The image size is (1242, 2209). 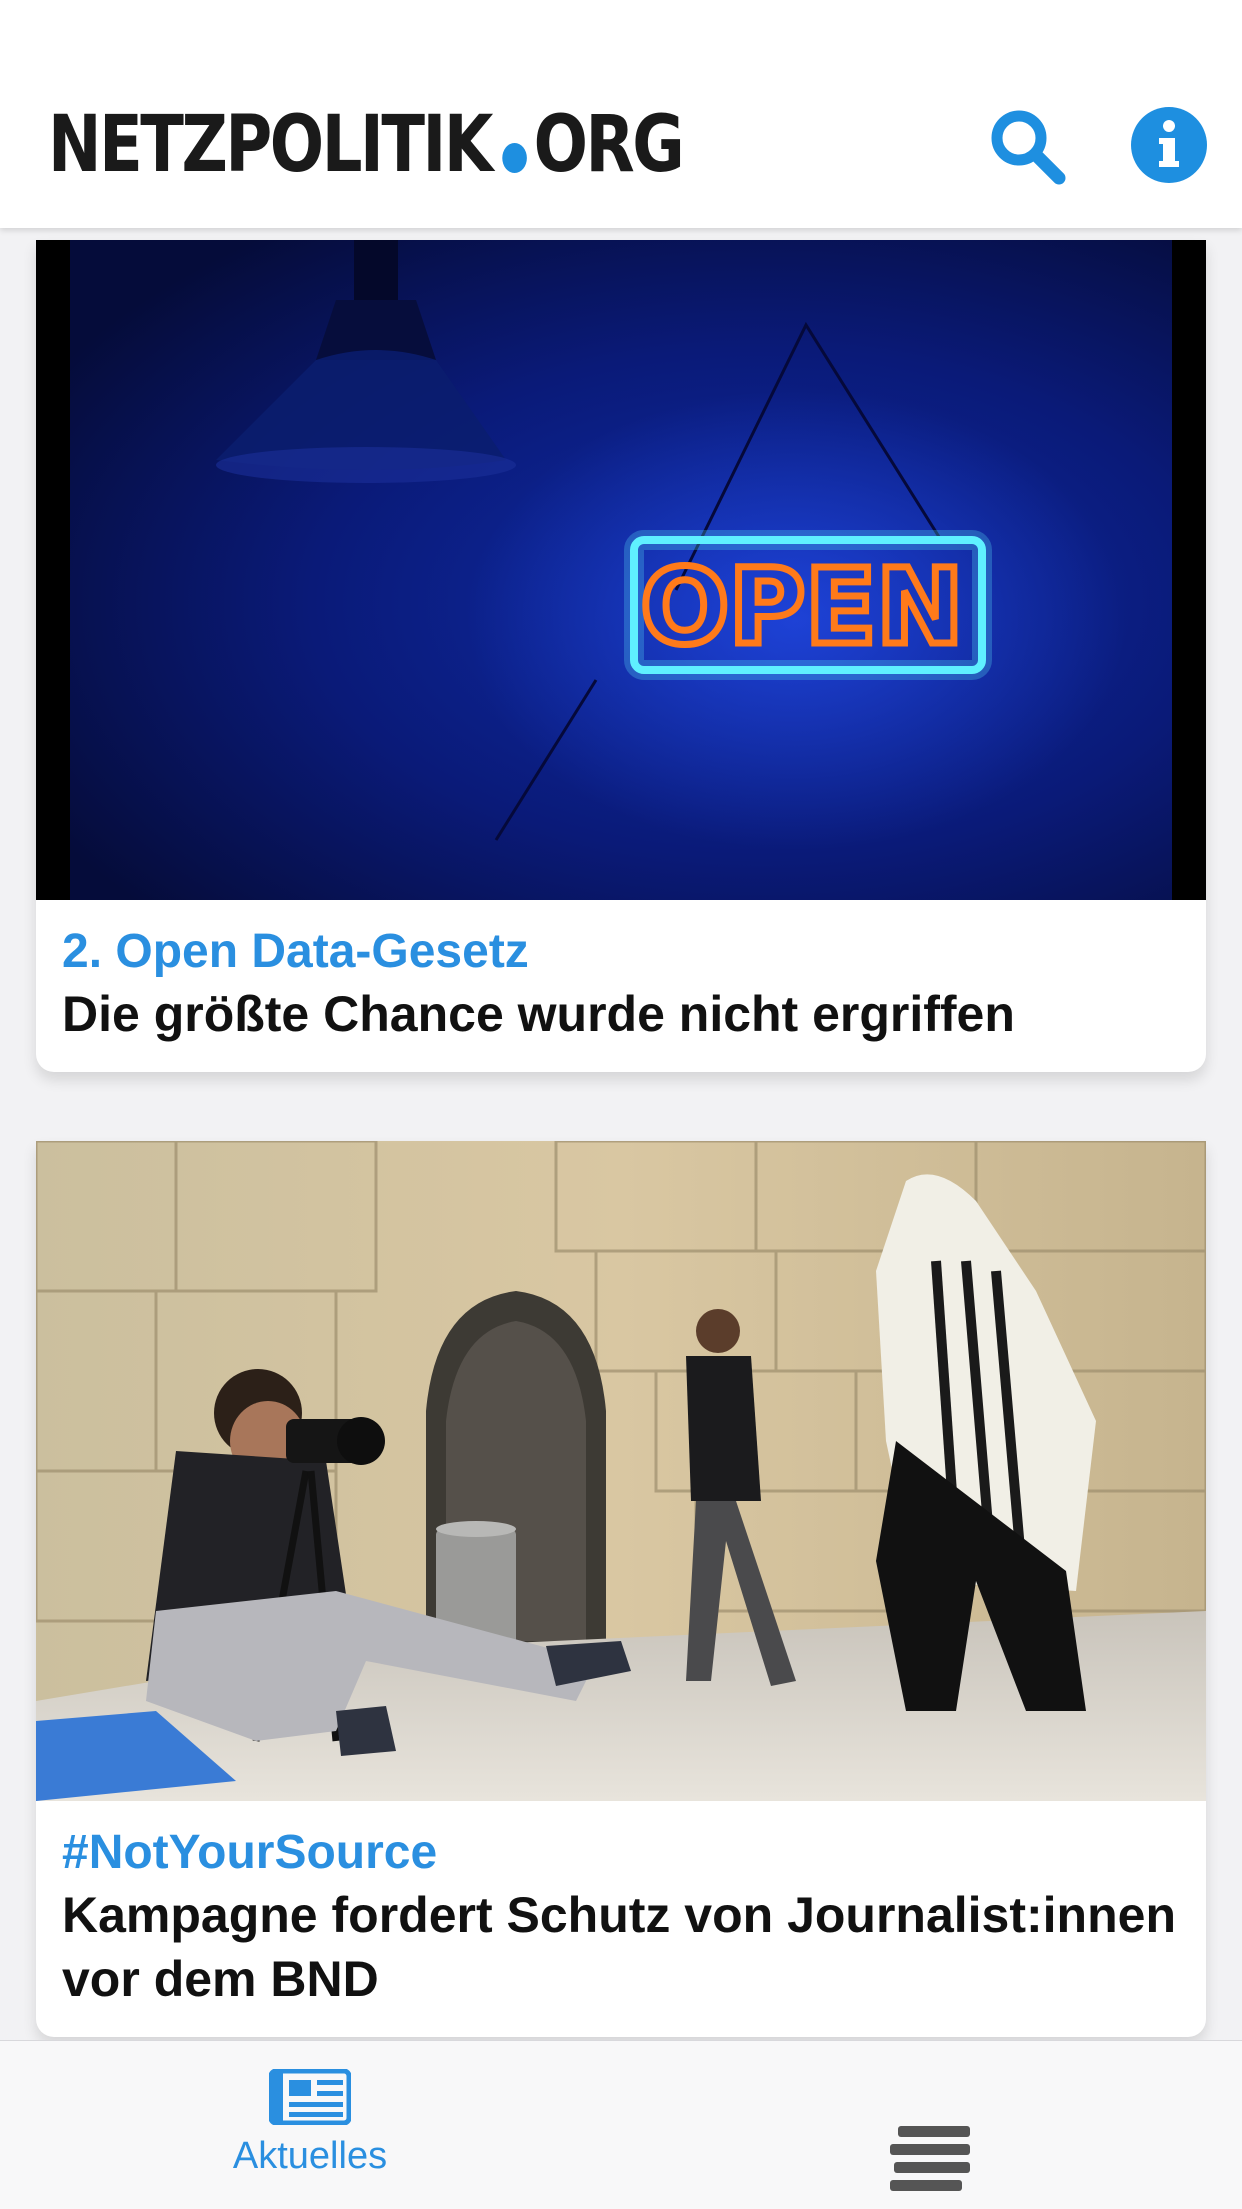 What do you see at coordinates (621, 2124) in the screenshot?
I see `bottom-tab-bar: Aktuelles` at bounding box center [621, 2124].